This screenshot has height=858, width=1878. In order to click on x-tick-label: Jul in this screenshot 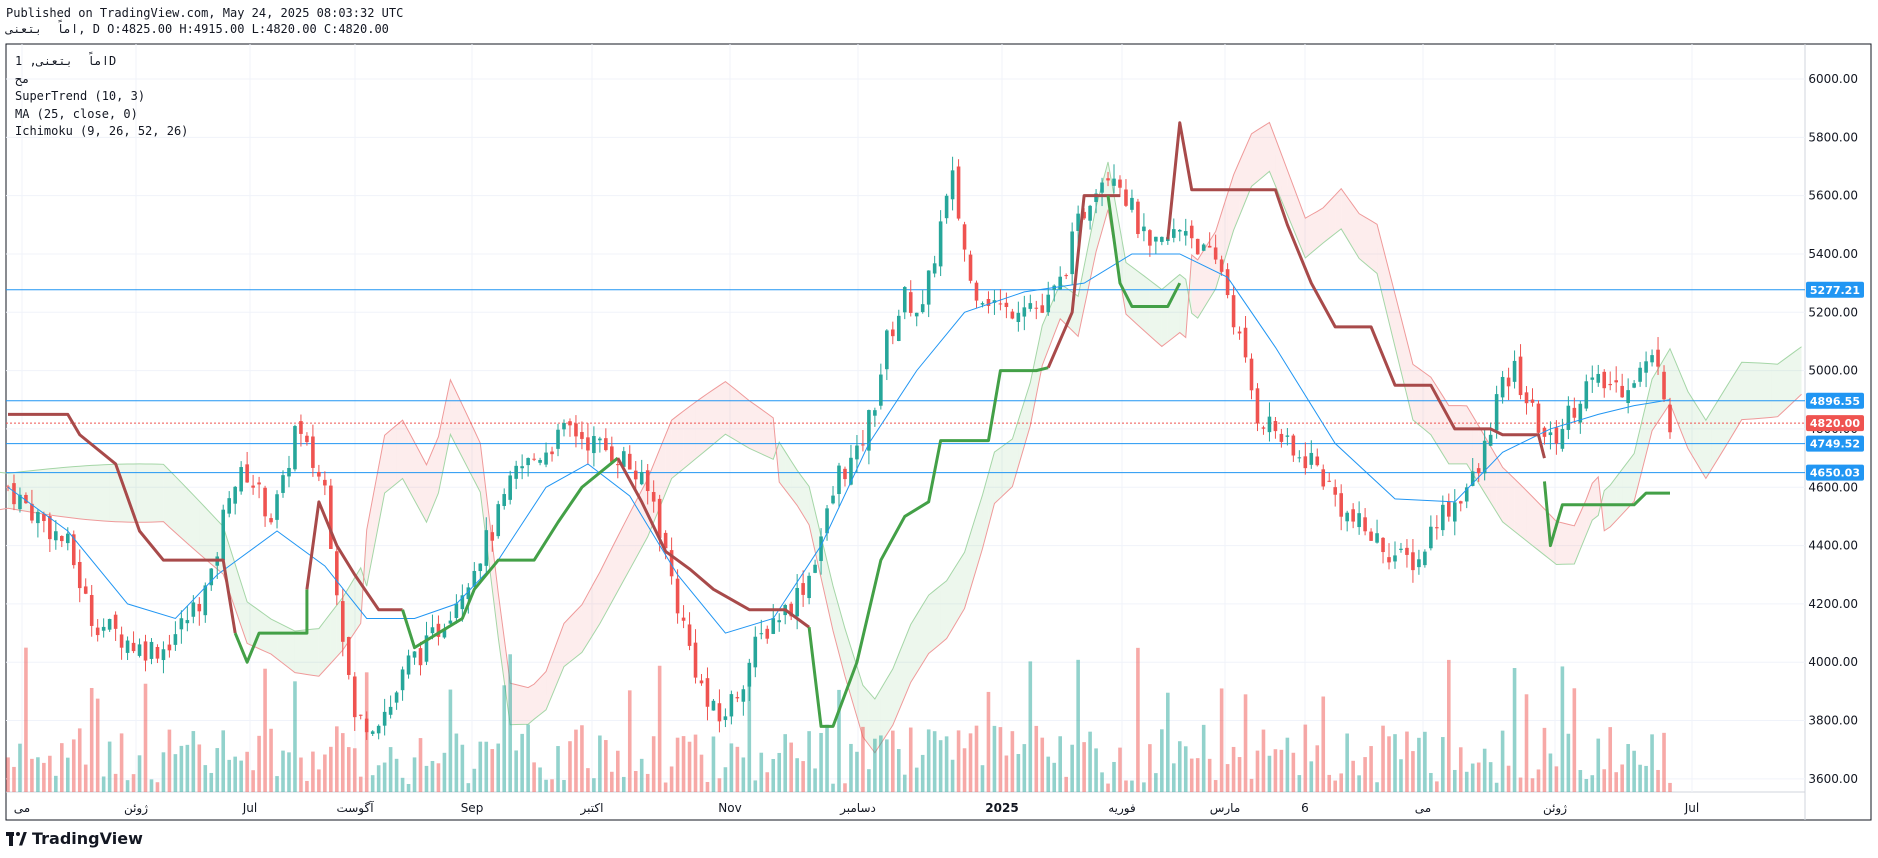, I will do `click(1691, 808)`.